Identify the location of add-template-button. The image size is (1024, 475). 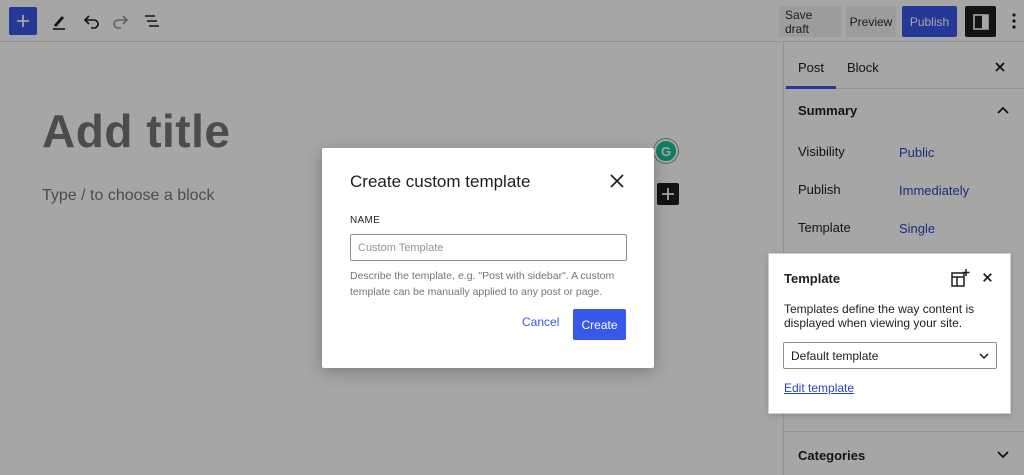
(960, 278).